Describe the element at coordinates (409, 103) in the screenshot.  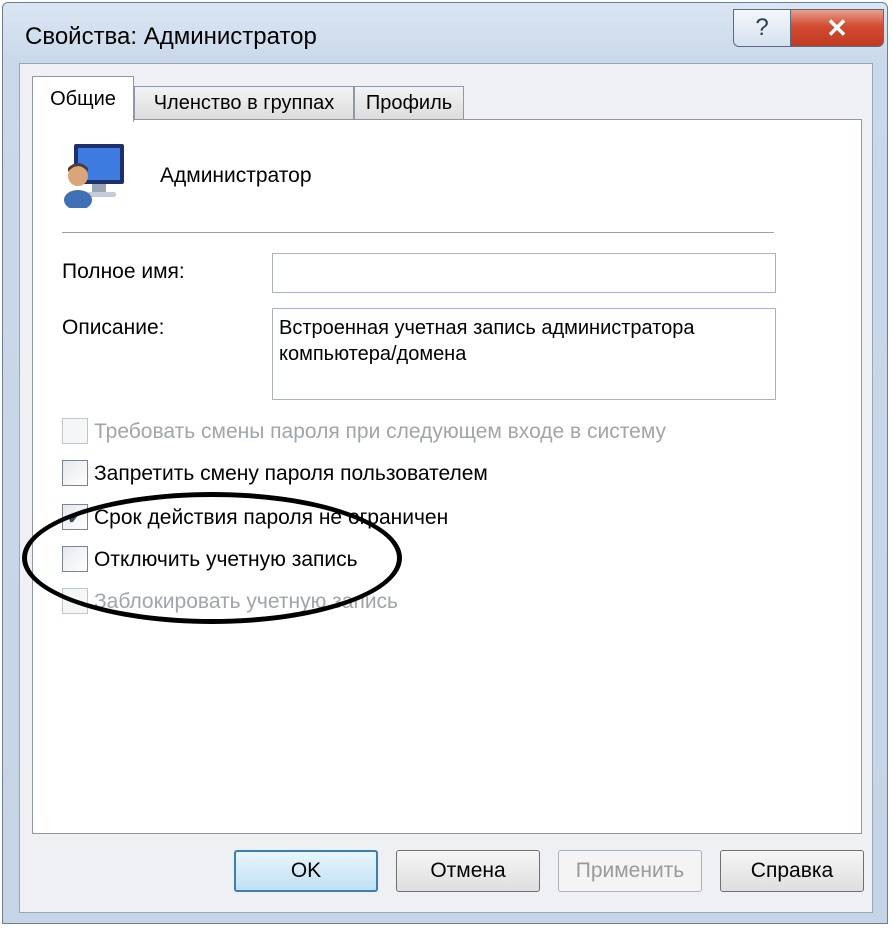
I see `tab-profile: Профиль` at that location.